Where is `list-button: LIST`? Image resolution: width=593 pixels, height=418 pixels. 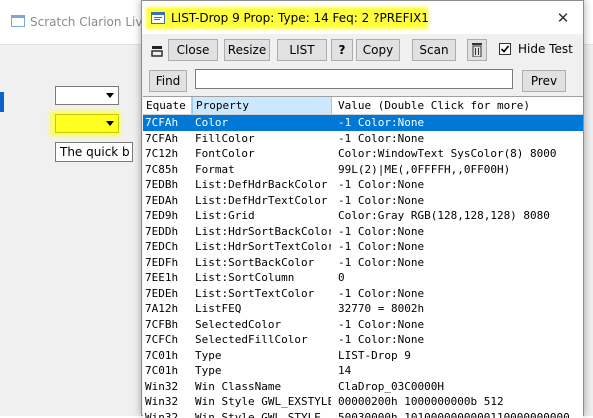 list-button: LIST is located at coordinates (302, 50).